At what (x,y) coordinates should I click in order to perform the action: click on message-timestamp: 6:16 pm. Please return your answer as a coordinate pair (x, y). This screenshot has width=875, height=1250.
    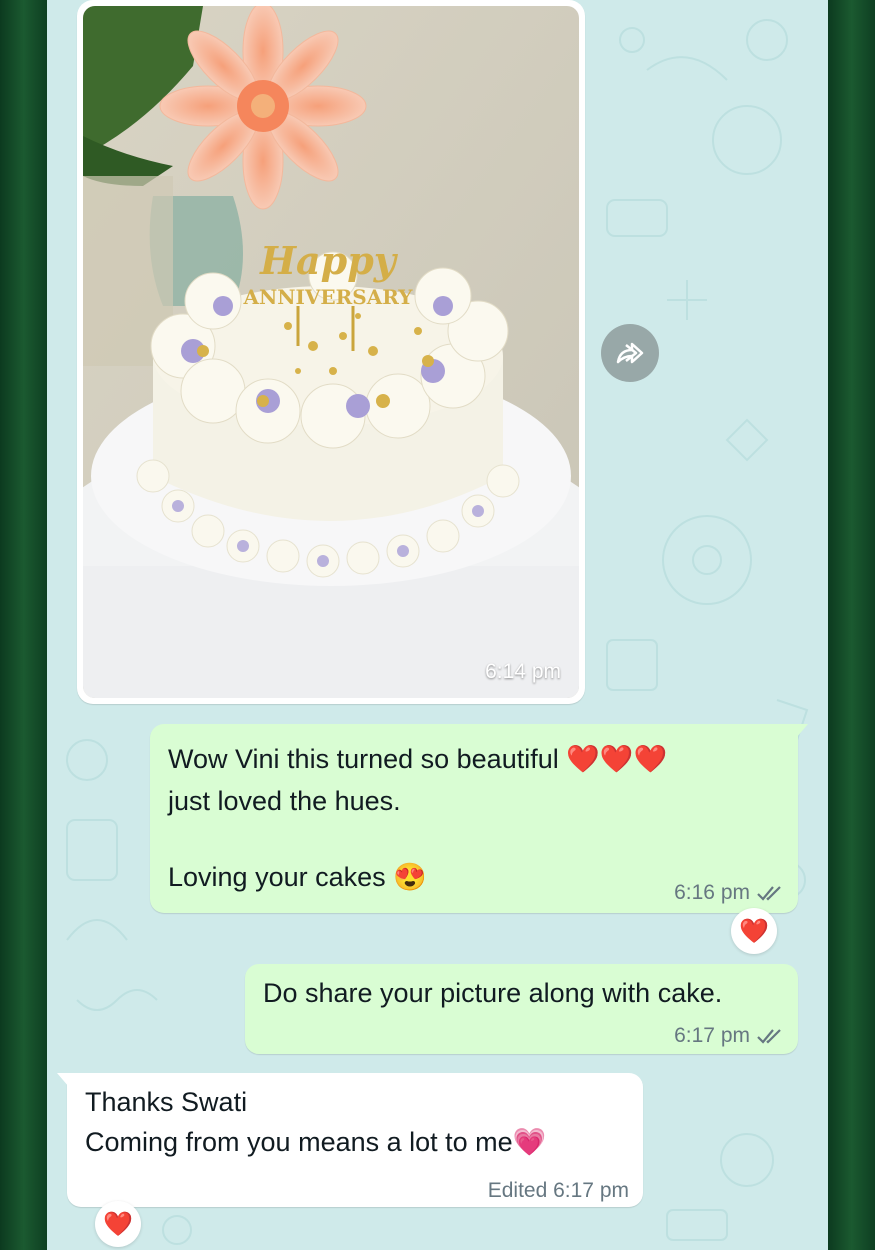
    Looking at the image, I should click on (712, 892).